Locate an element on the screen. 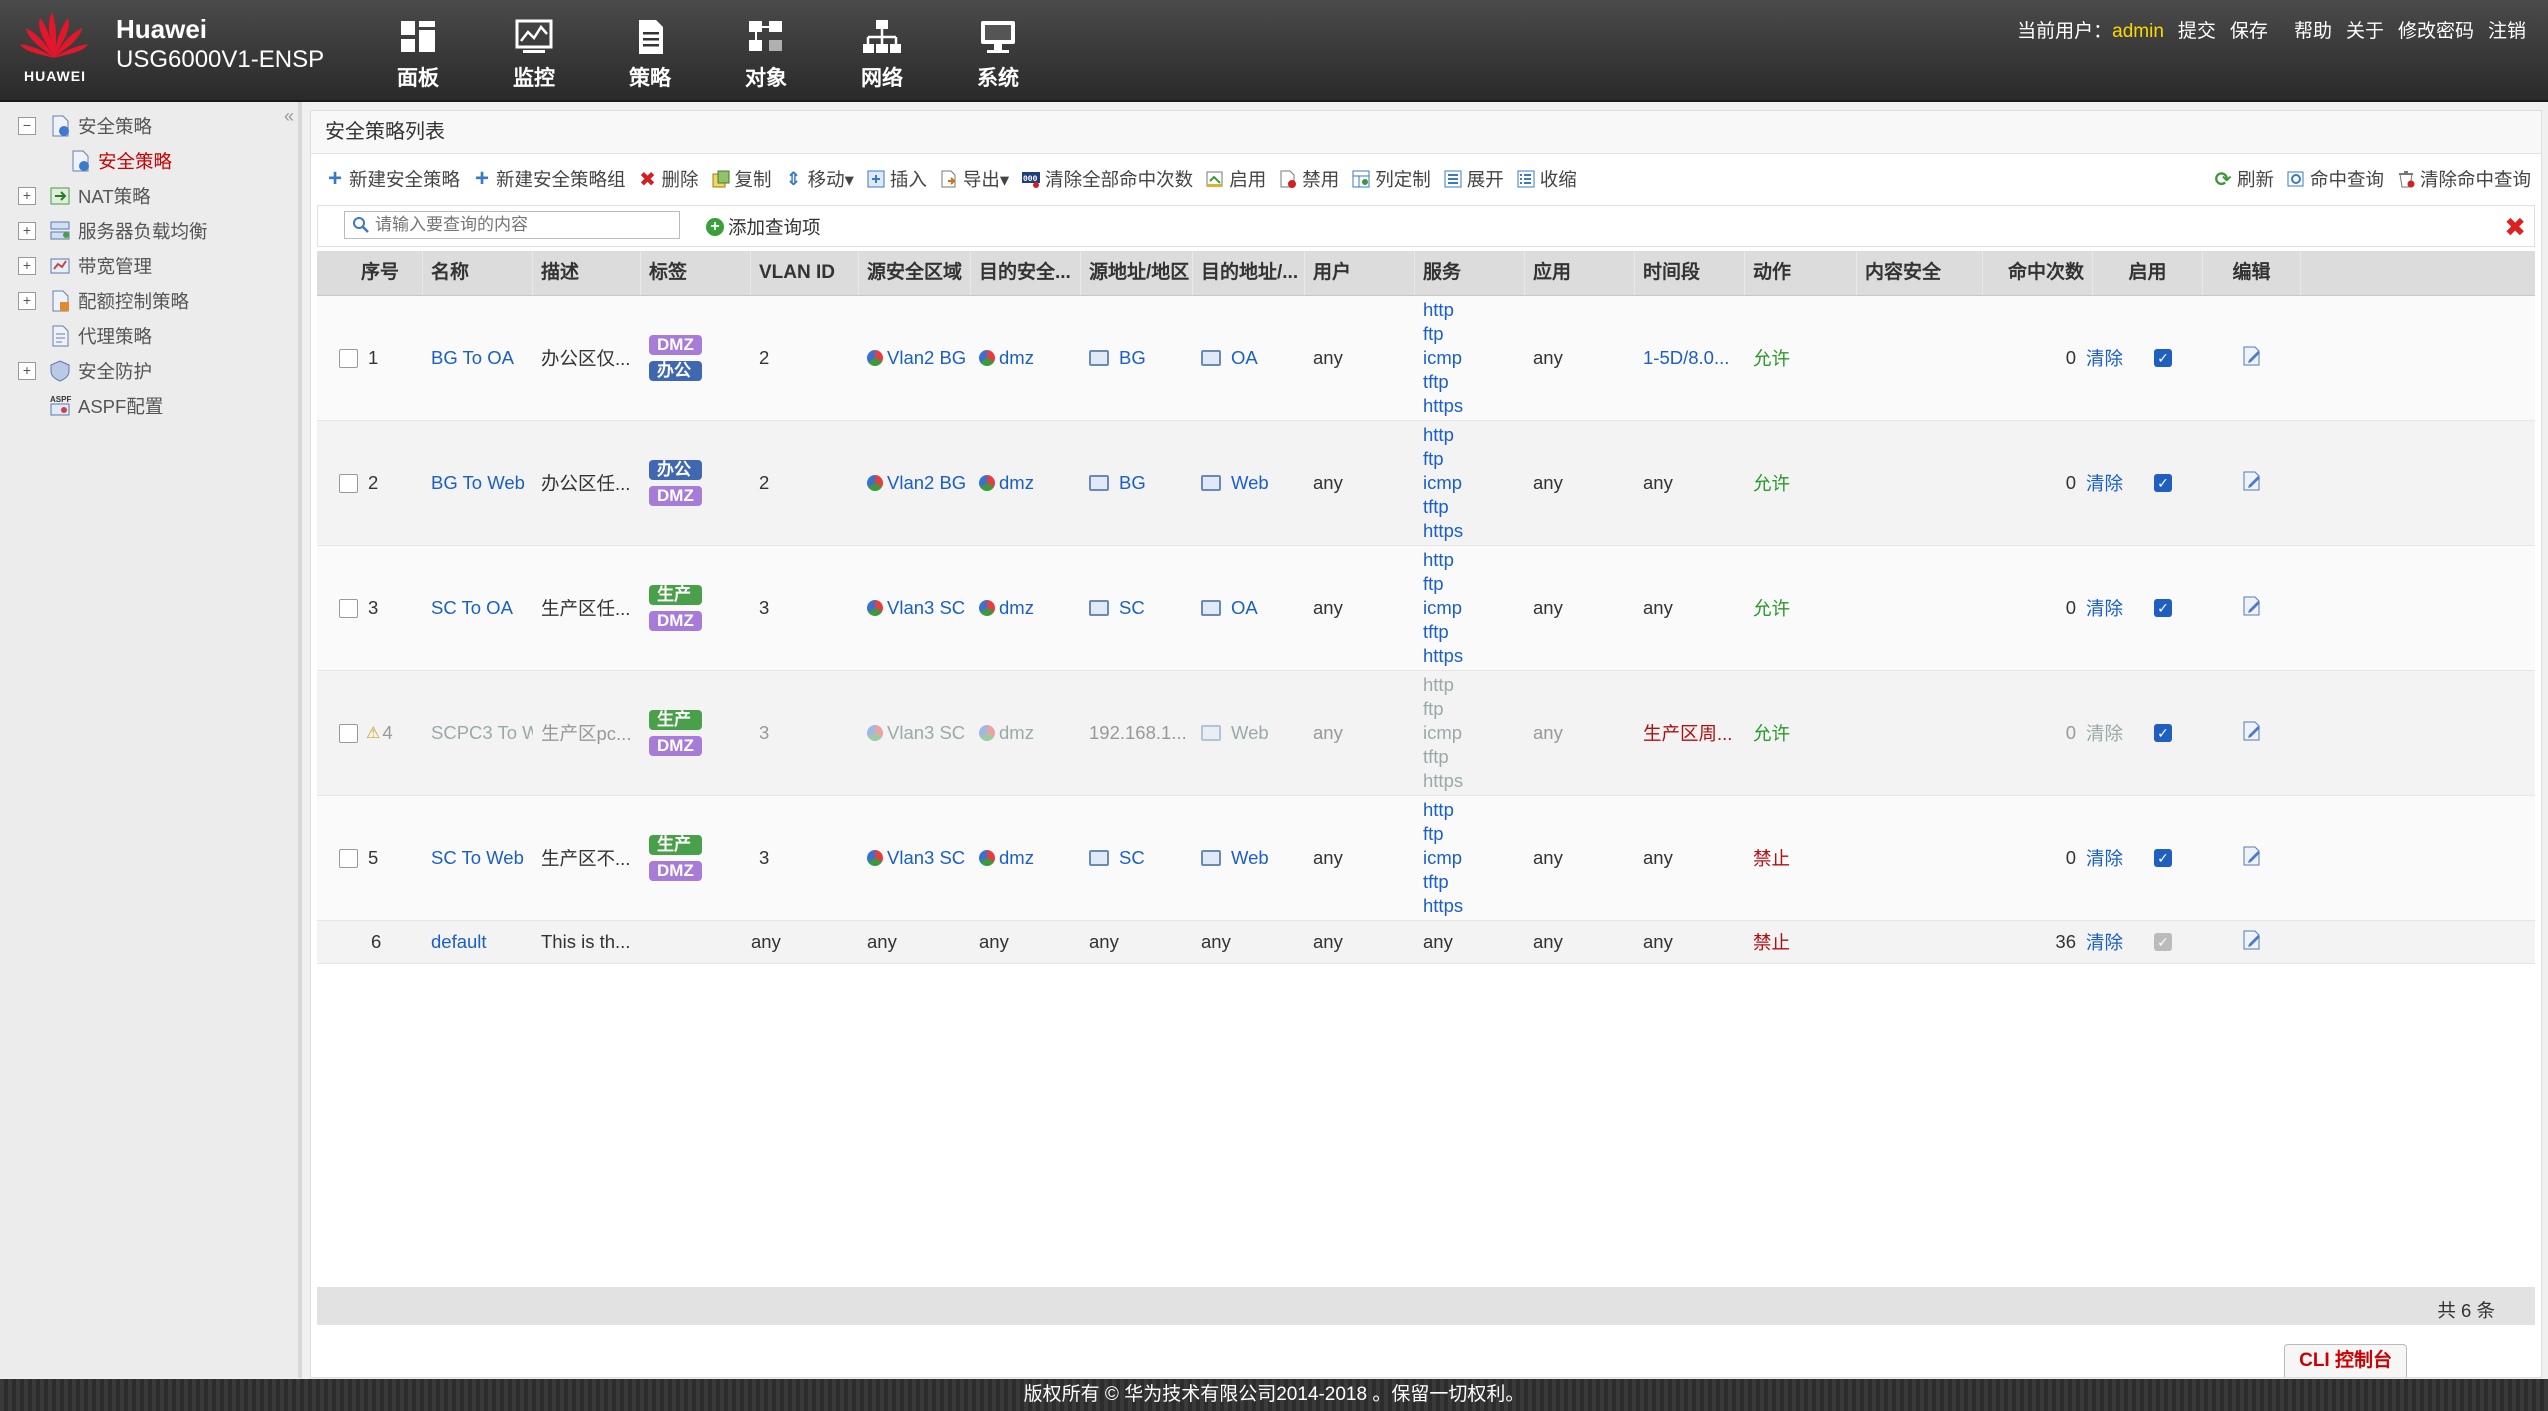 The height and width of the screenshot is (1411, 2548). column-header: 应用 is located at coordinates (1580, 273).